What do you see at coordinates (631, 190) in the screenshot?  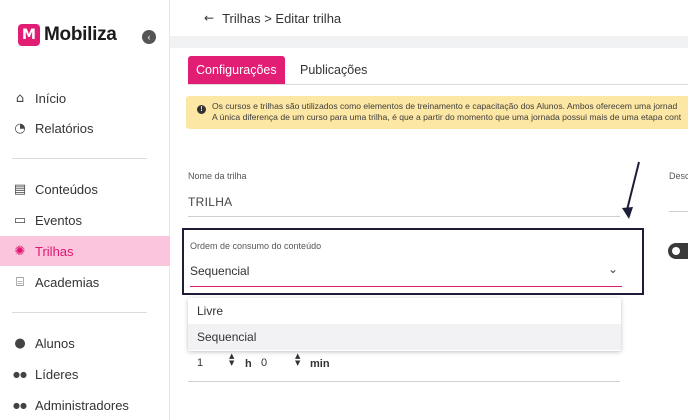 I see `annotation-arrow-icon` at bounding box center [631, 190].